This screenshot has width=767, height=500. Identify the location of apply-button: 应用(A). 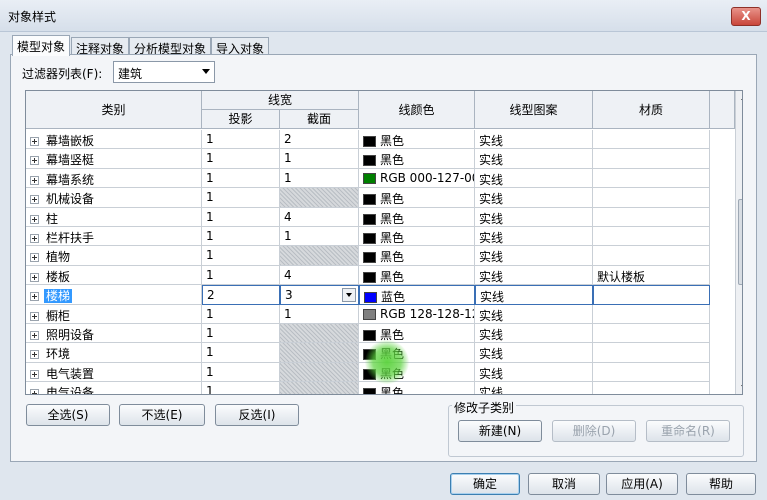
(642, 484).